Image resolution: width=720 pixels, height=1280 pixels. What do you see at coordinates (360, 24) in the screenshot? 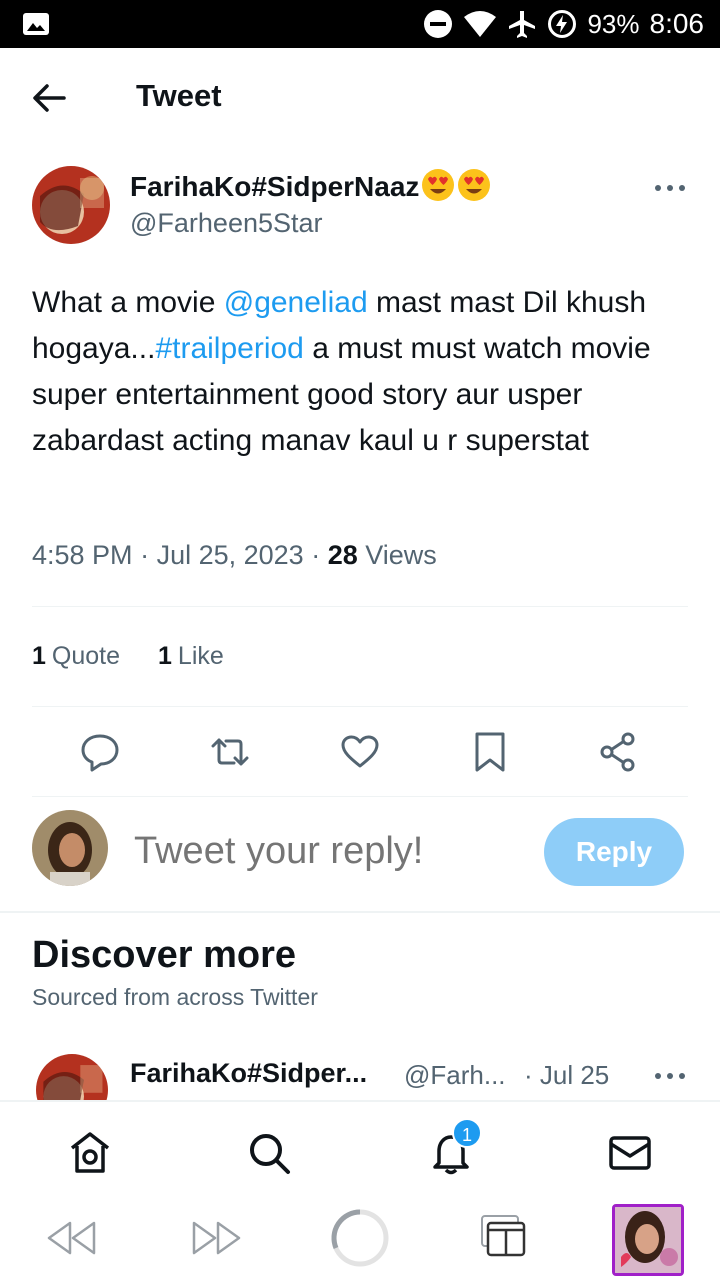
I see `status-bar: 93% 8:06` at bounding box center [360, 24].